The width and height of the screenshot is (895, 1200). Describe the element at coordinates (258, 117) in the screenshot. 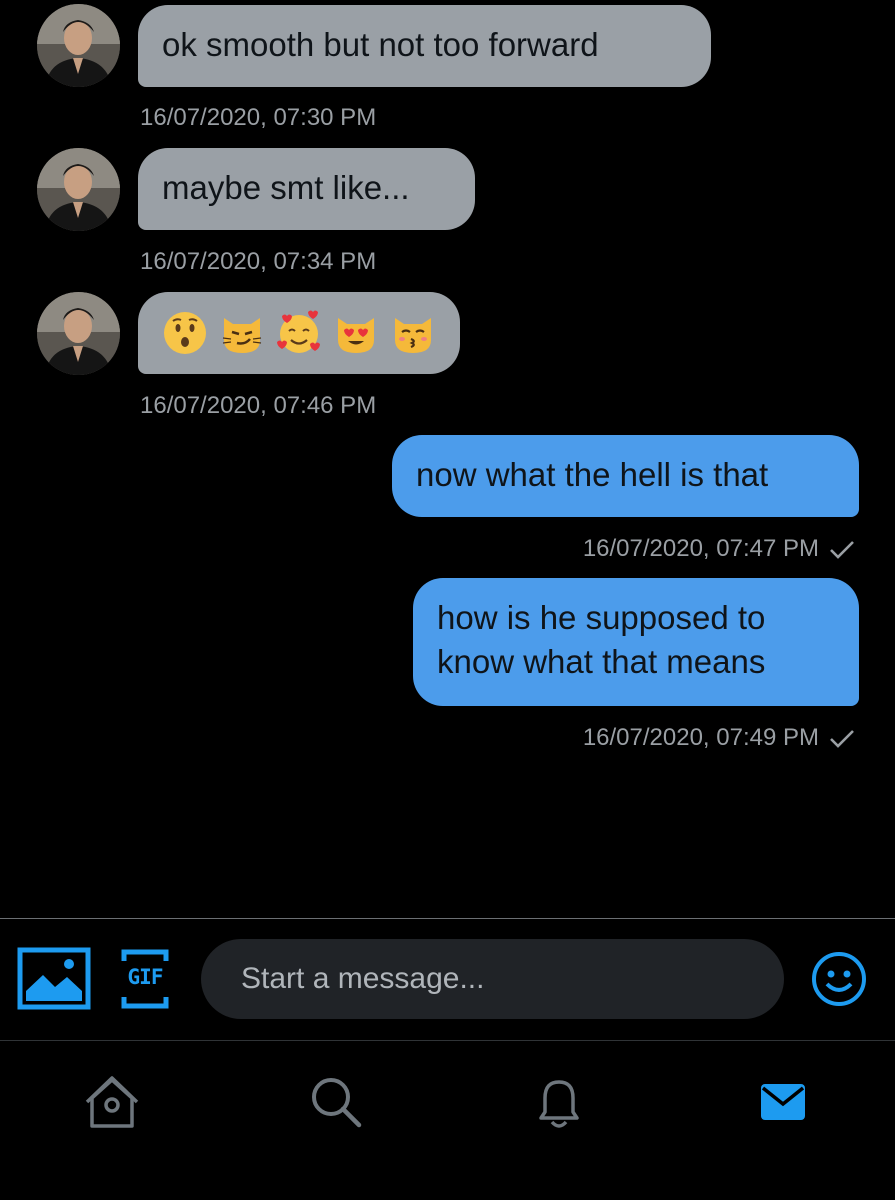

I see `message-timestamp: 16/07/2020, 07:30 PM` at that location.